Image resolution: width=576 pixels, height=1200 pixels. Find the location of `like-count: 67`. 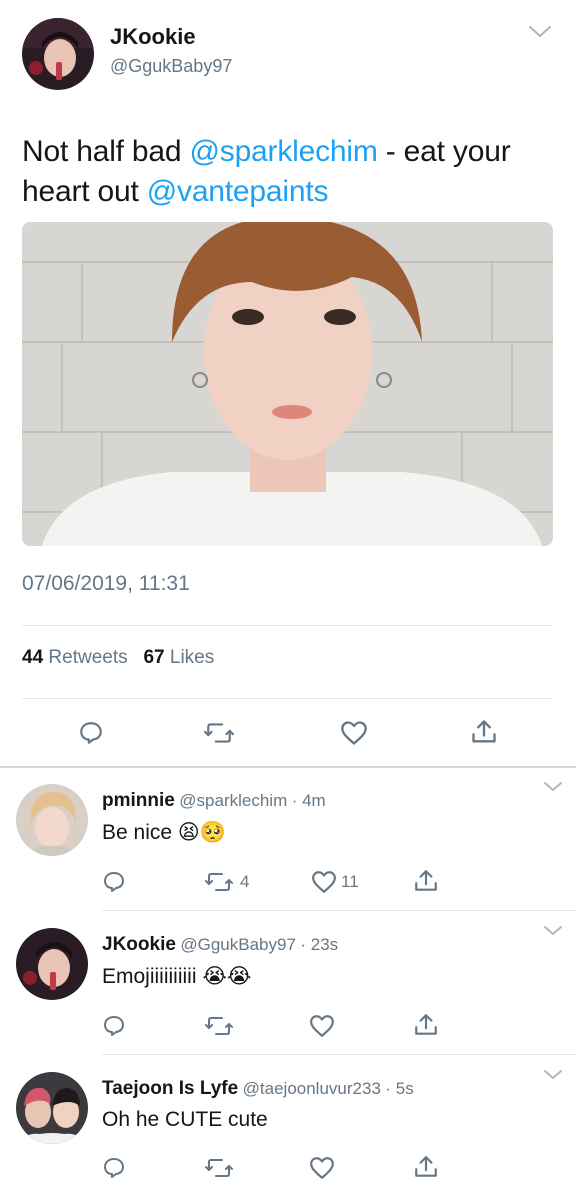

like-count: 67 is located at coordinates (154, 657).